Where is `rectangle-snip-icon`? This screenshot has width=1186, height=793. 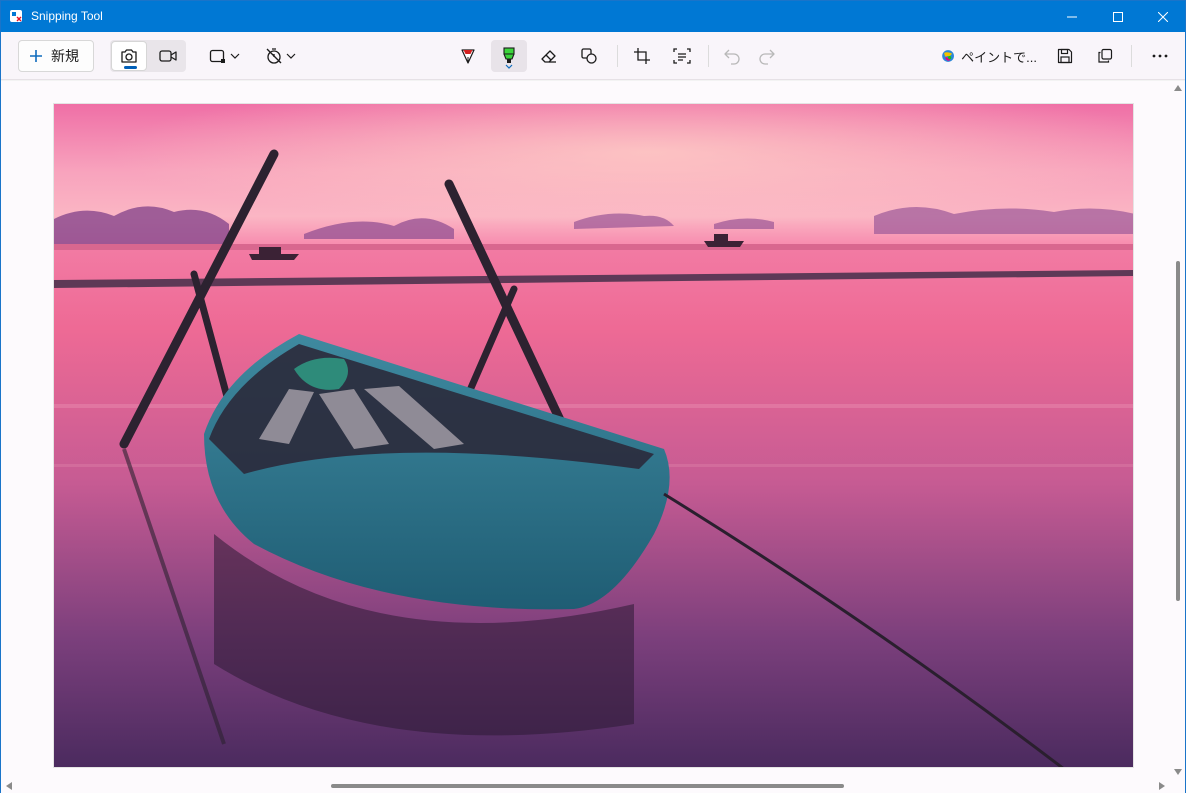
rectangle-snip-icon is located at coordinates (217, 56).